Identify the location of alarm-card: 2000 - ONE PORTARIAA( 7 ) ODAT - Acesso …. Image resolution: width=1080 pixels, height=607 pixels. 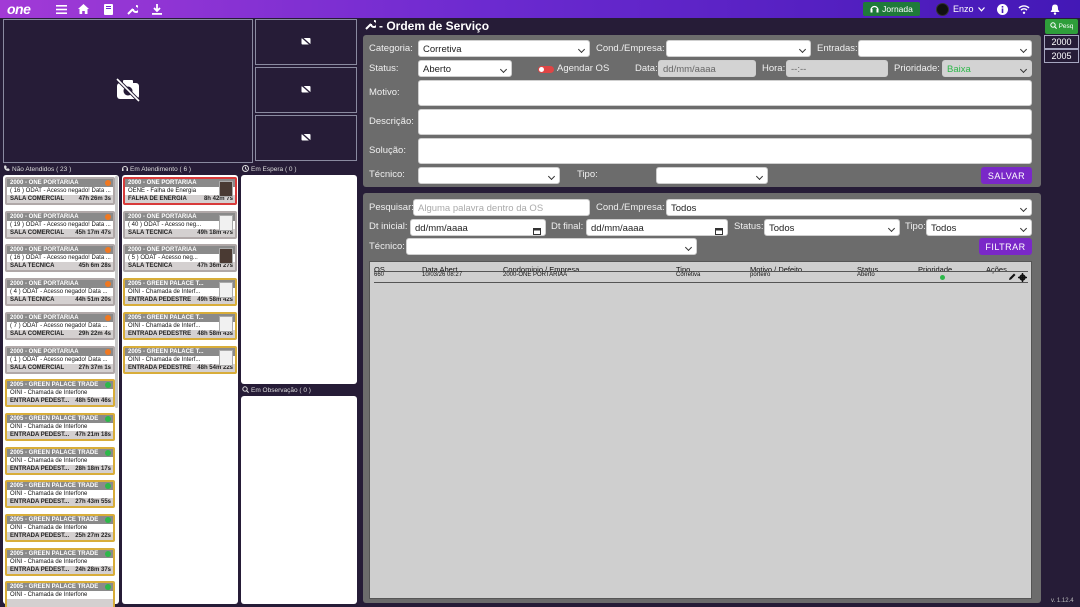
(60, 325).